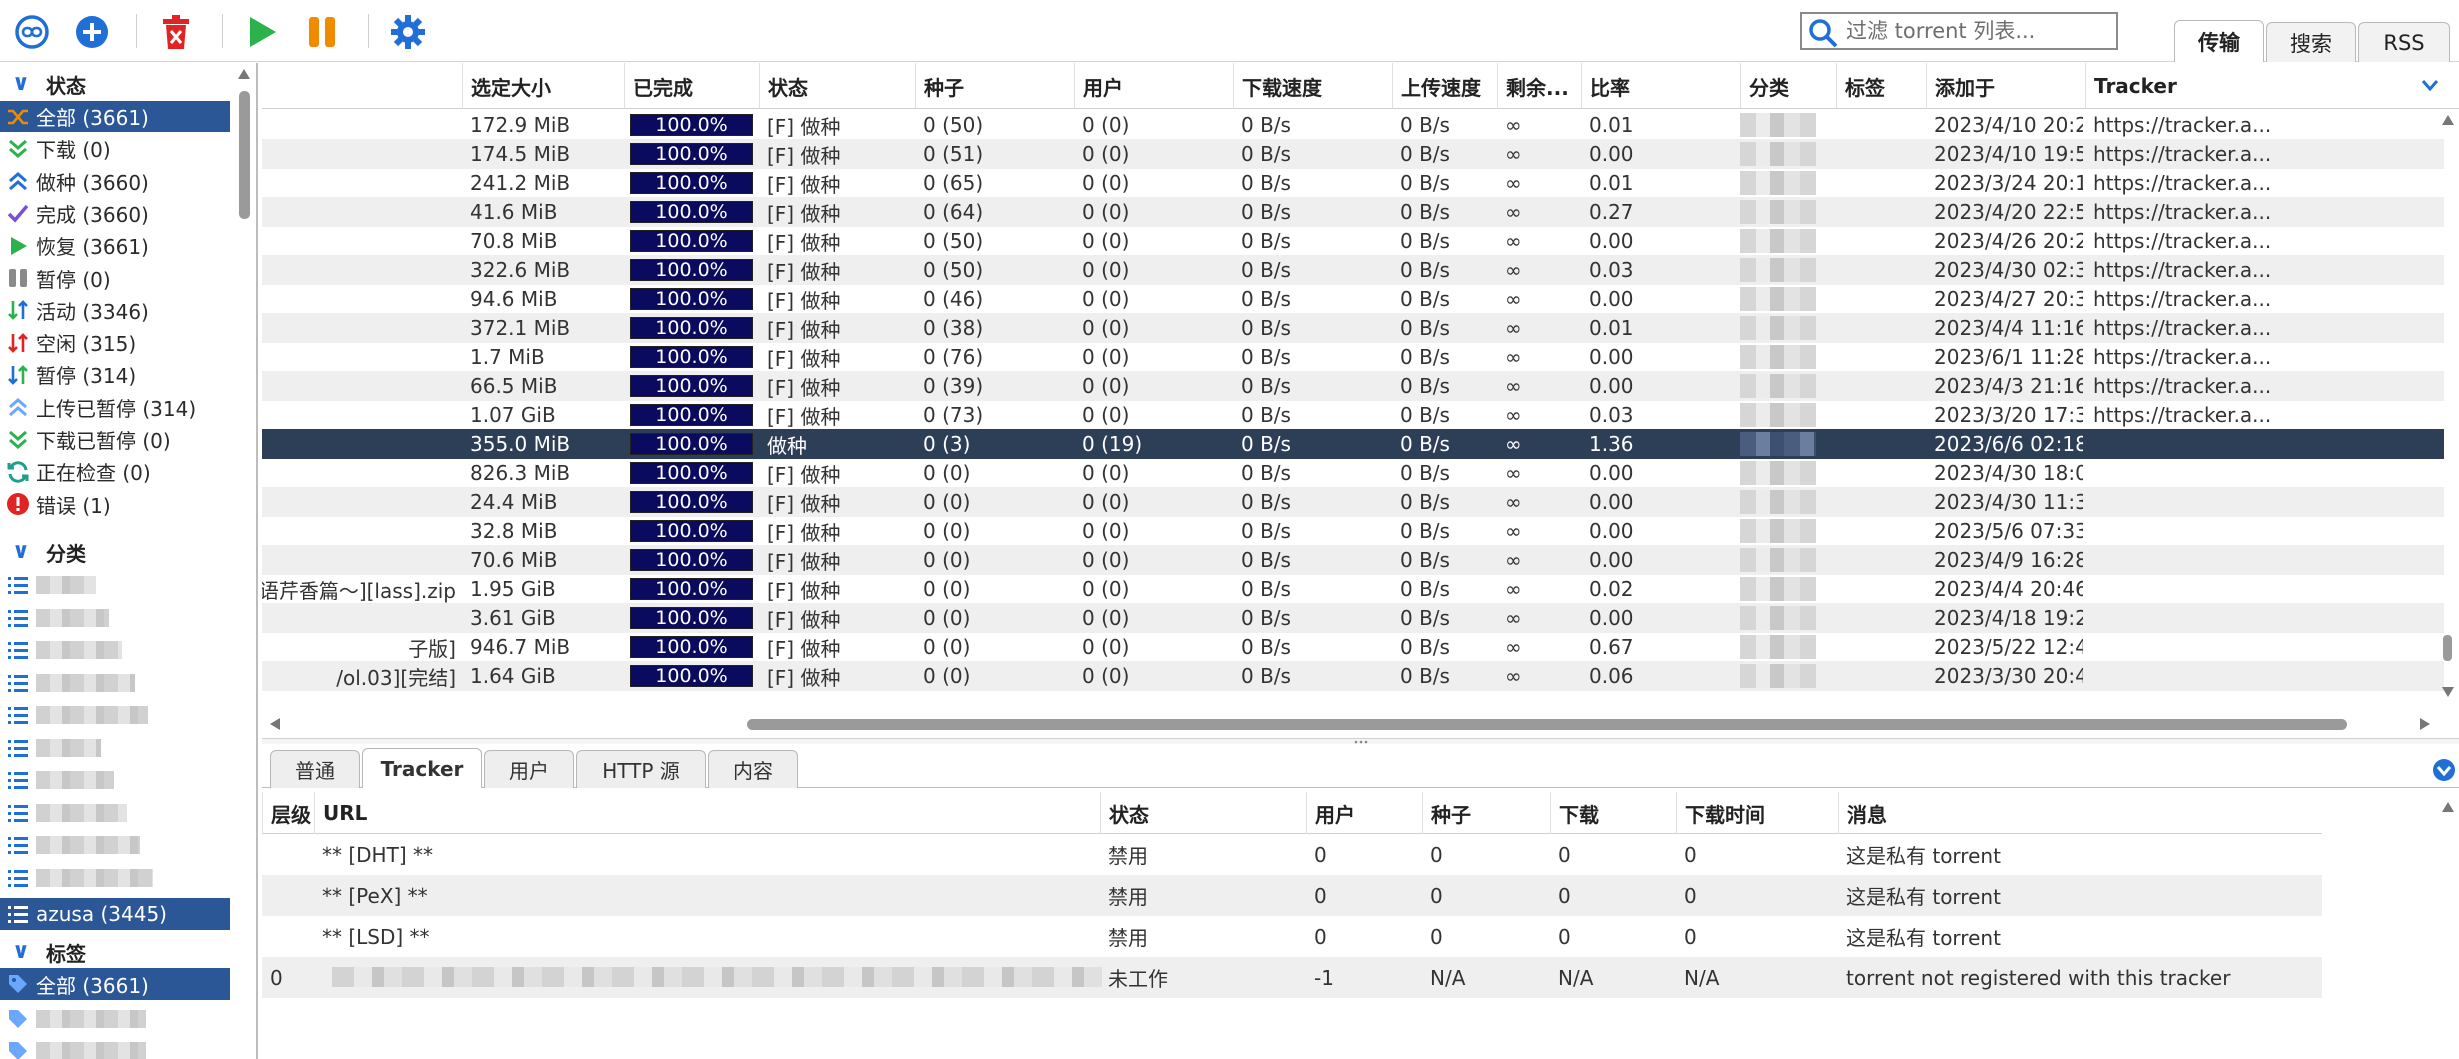  I want to click on column-header: 添加于, so click(2005, 86).